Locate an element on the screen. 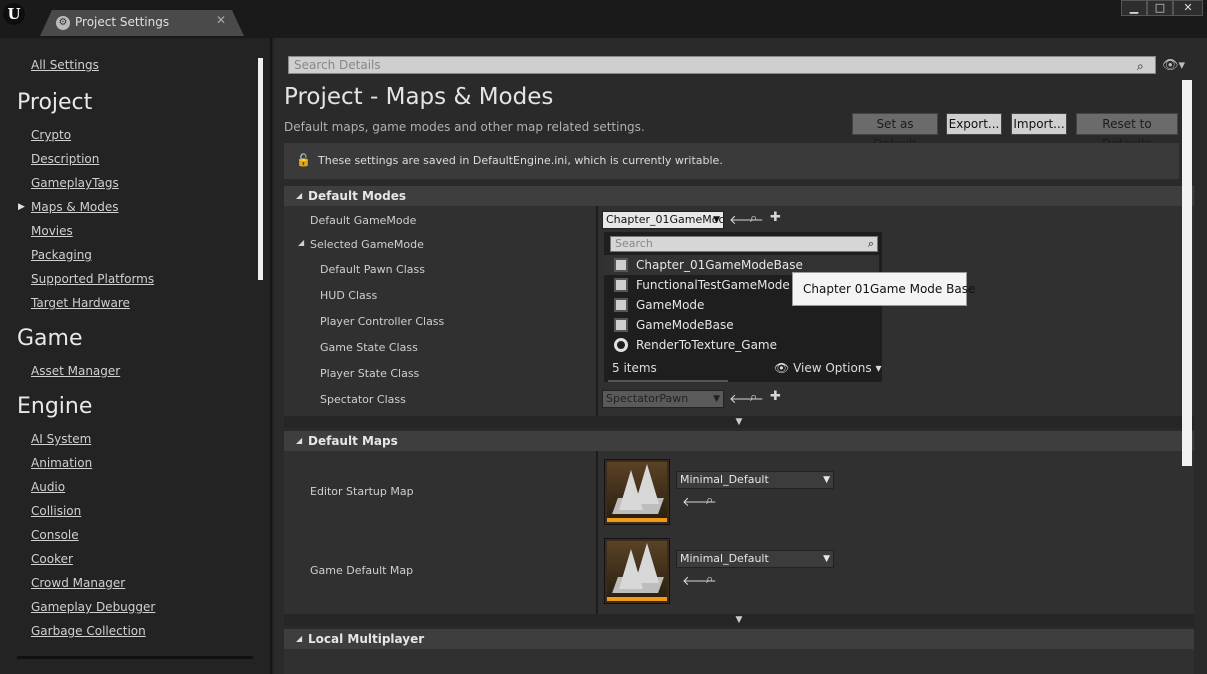  list-item-label: RenderToTexture_Game is located at coordinates (707, 345).